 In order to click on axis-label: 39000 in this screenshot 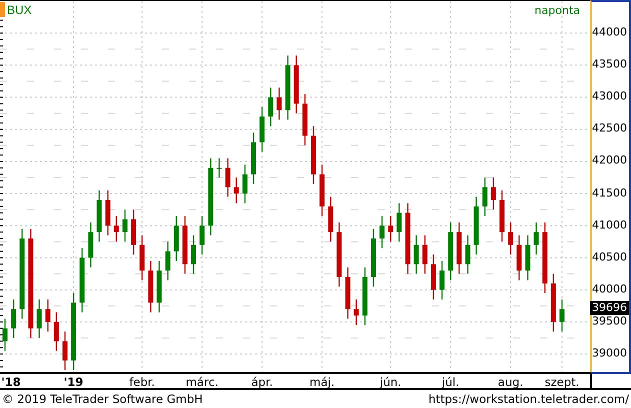, I will do `click(609, 353)`.